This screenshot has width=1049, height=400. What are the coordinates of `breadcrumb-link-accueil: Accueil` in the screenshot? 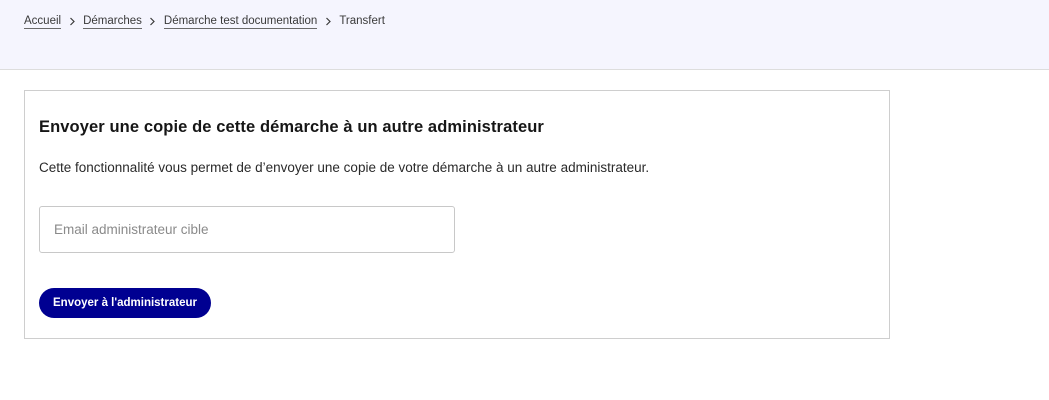 It's located at (43, 21).